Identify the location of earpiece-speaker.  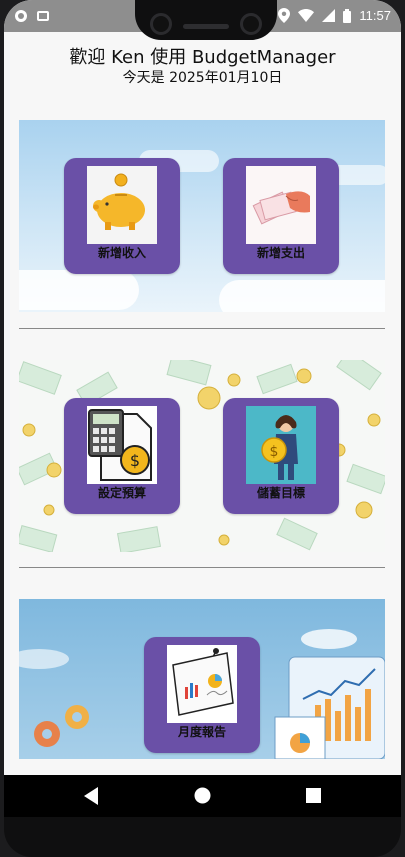
(206, 26).